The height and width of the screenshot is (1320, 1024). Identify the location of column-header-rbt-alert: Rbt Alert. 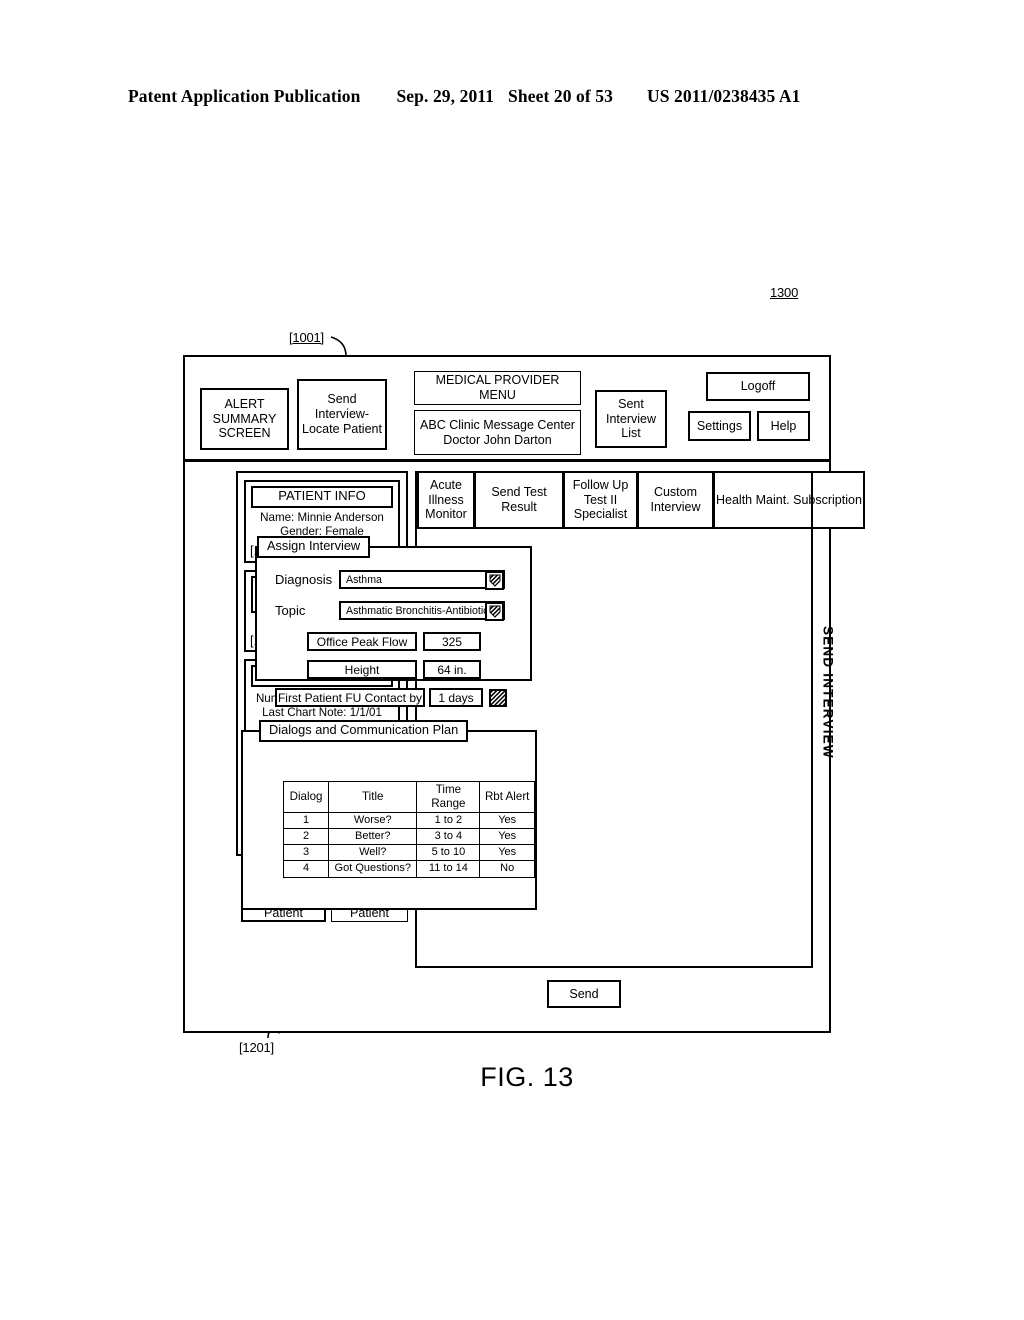
(507, 797).